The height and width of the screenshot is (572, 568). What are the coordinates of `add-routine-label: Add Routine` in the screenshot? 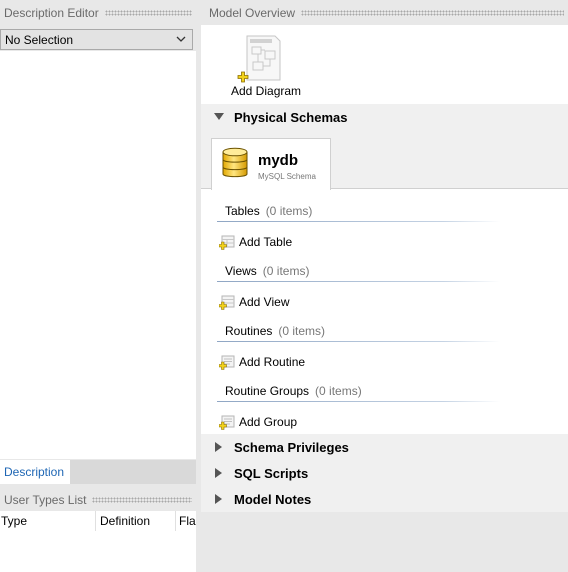 It's located at (272, 362).